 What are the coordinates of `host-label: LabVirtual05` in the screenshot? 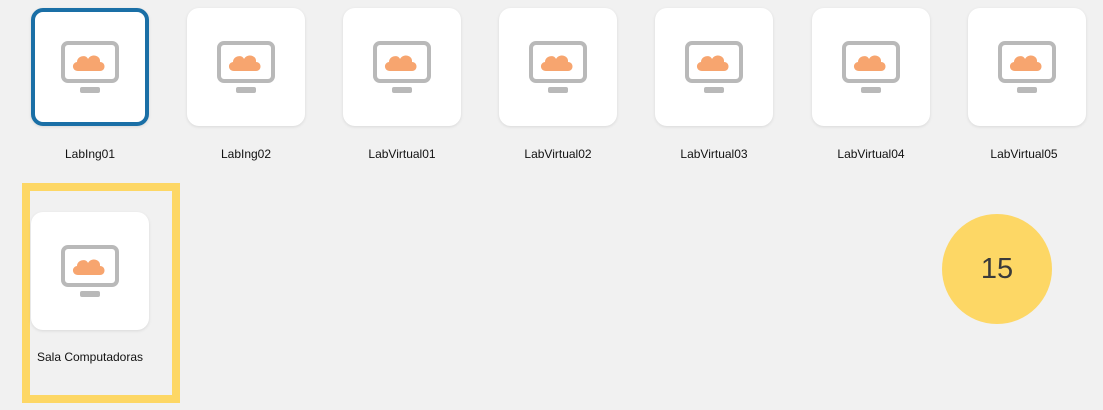 It's located at (1024, 154).